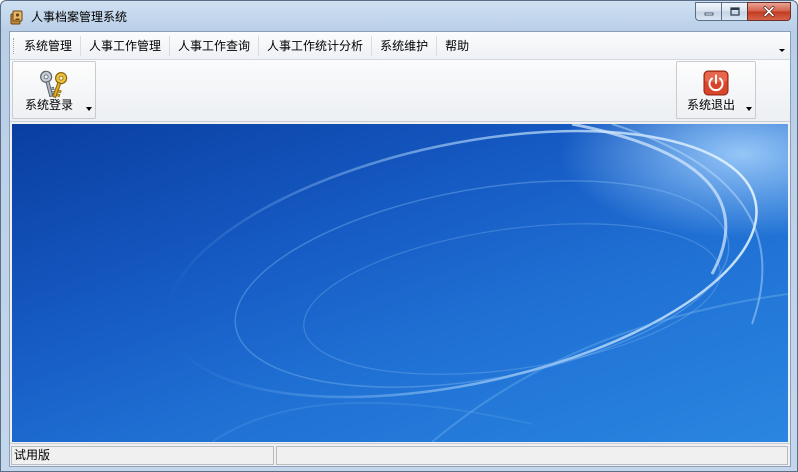  Describe the element at coordinates (716, 83) in the screenshot. I see `power-icon` at that location.